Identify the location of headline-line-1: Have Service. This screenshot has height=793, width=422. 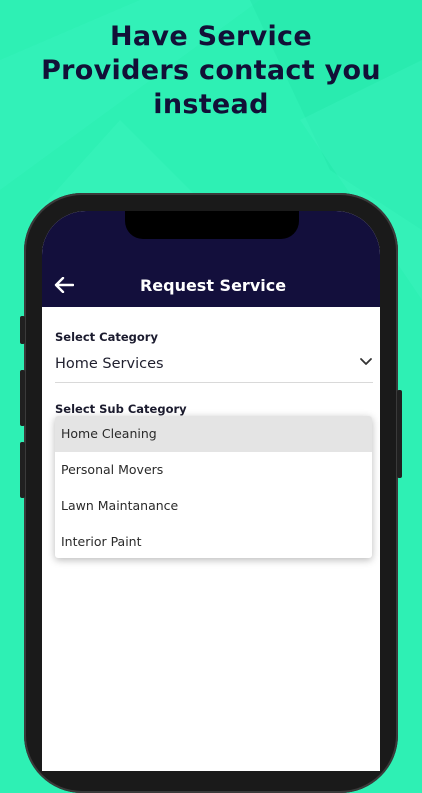
(211, 36).